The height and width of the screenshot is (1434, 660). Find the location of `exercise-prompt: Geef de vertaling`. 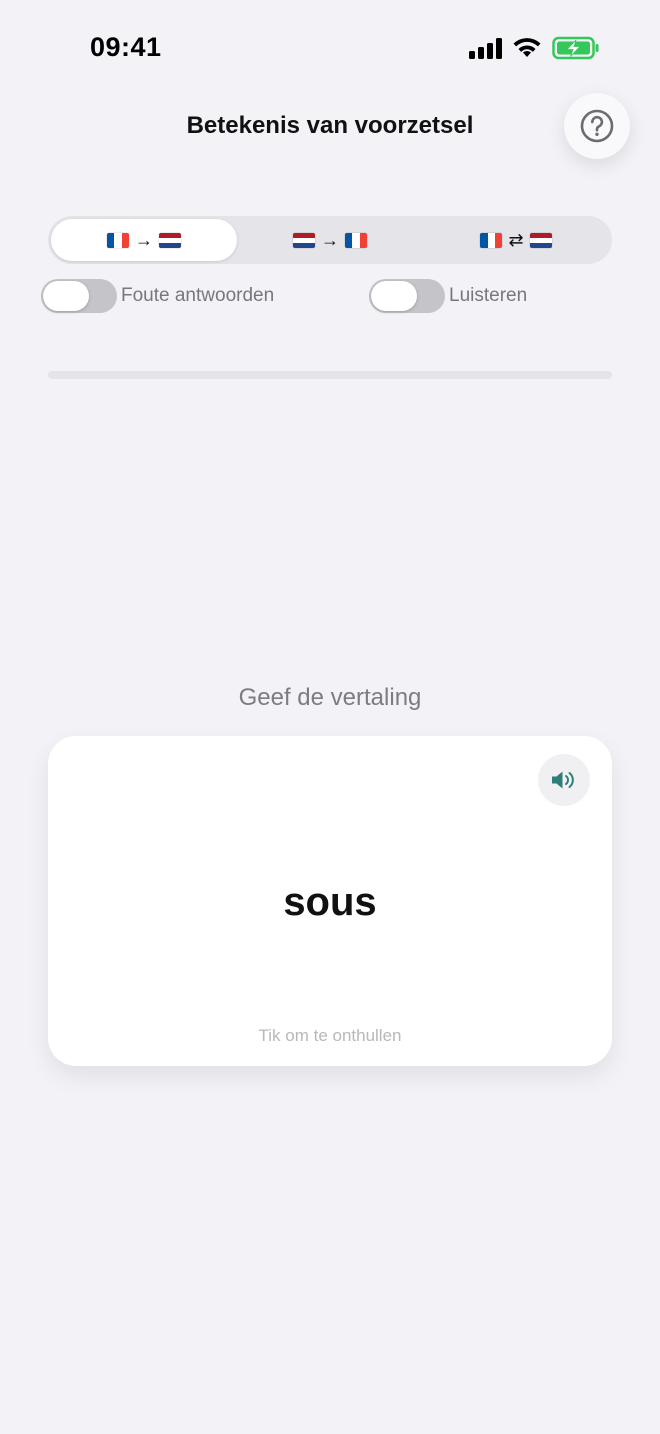

exercise-prompt: Geef de vertaling is located at coordinates (330, 697).